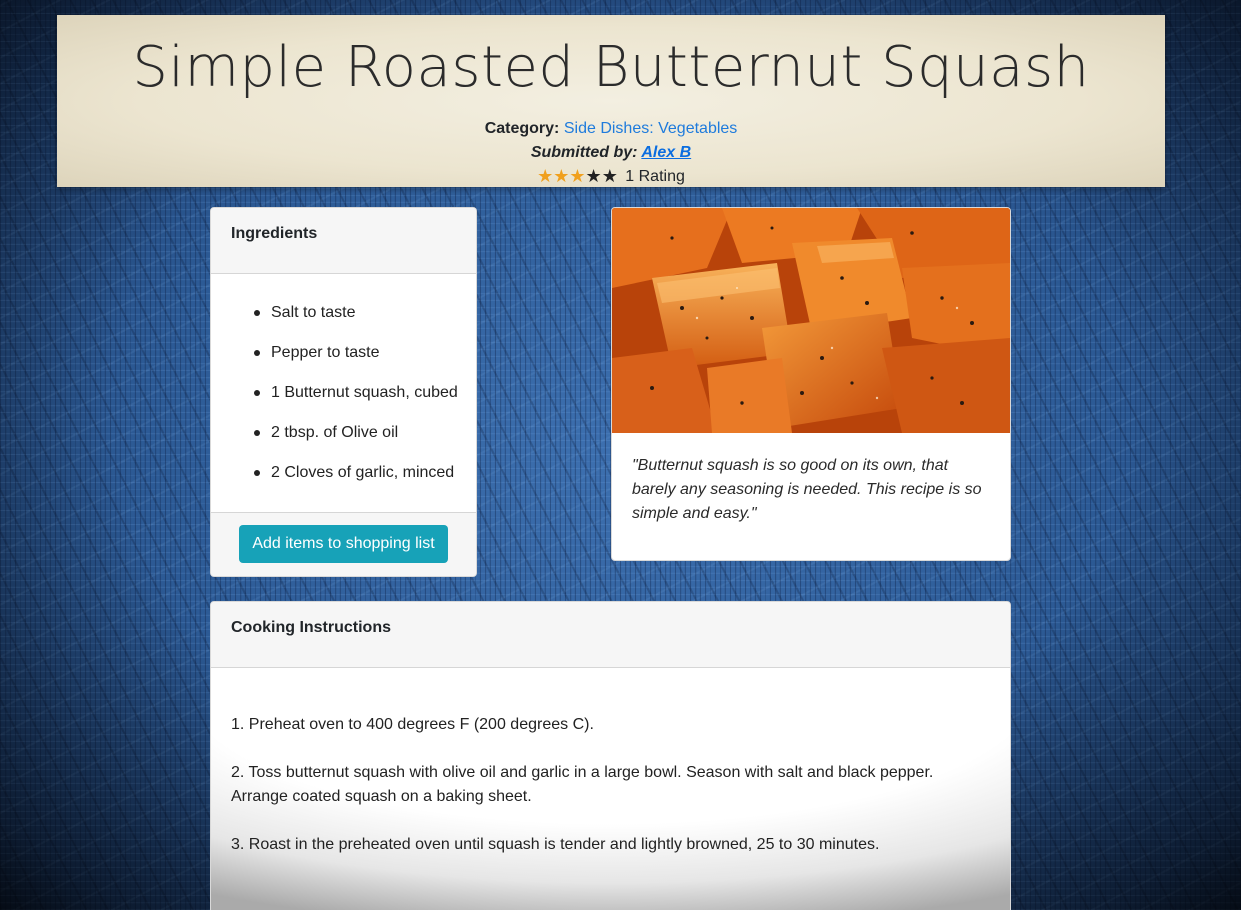 The width and height of the screenshot is (1241, 910). Describe the element at coordinates (610, 635) in the screenshot. I see `instructions-header: Cooking Instructions` at that location.